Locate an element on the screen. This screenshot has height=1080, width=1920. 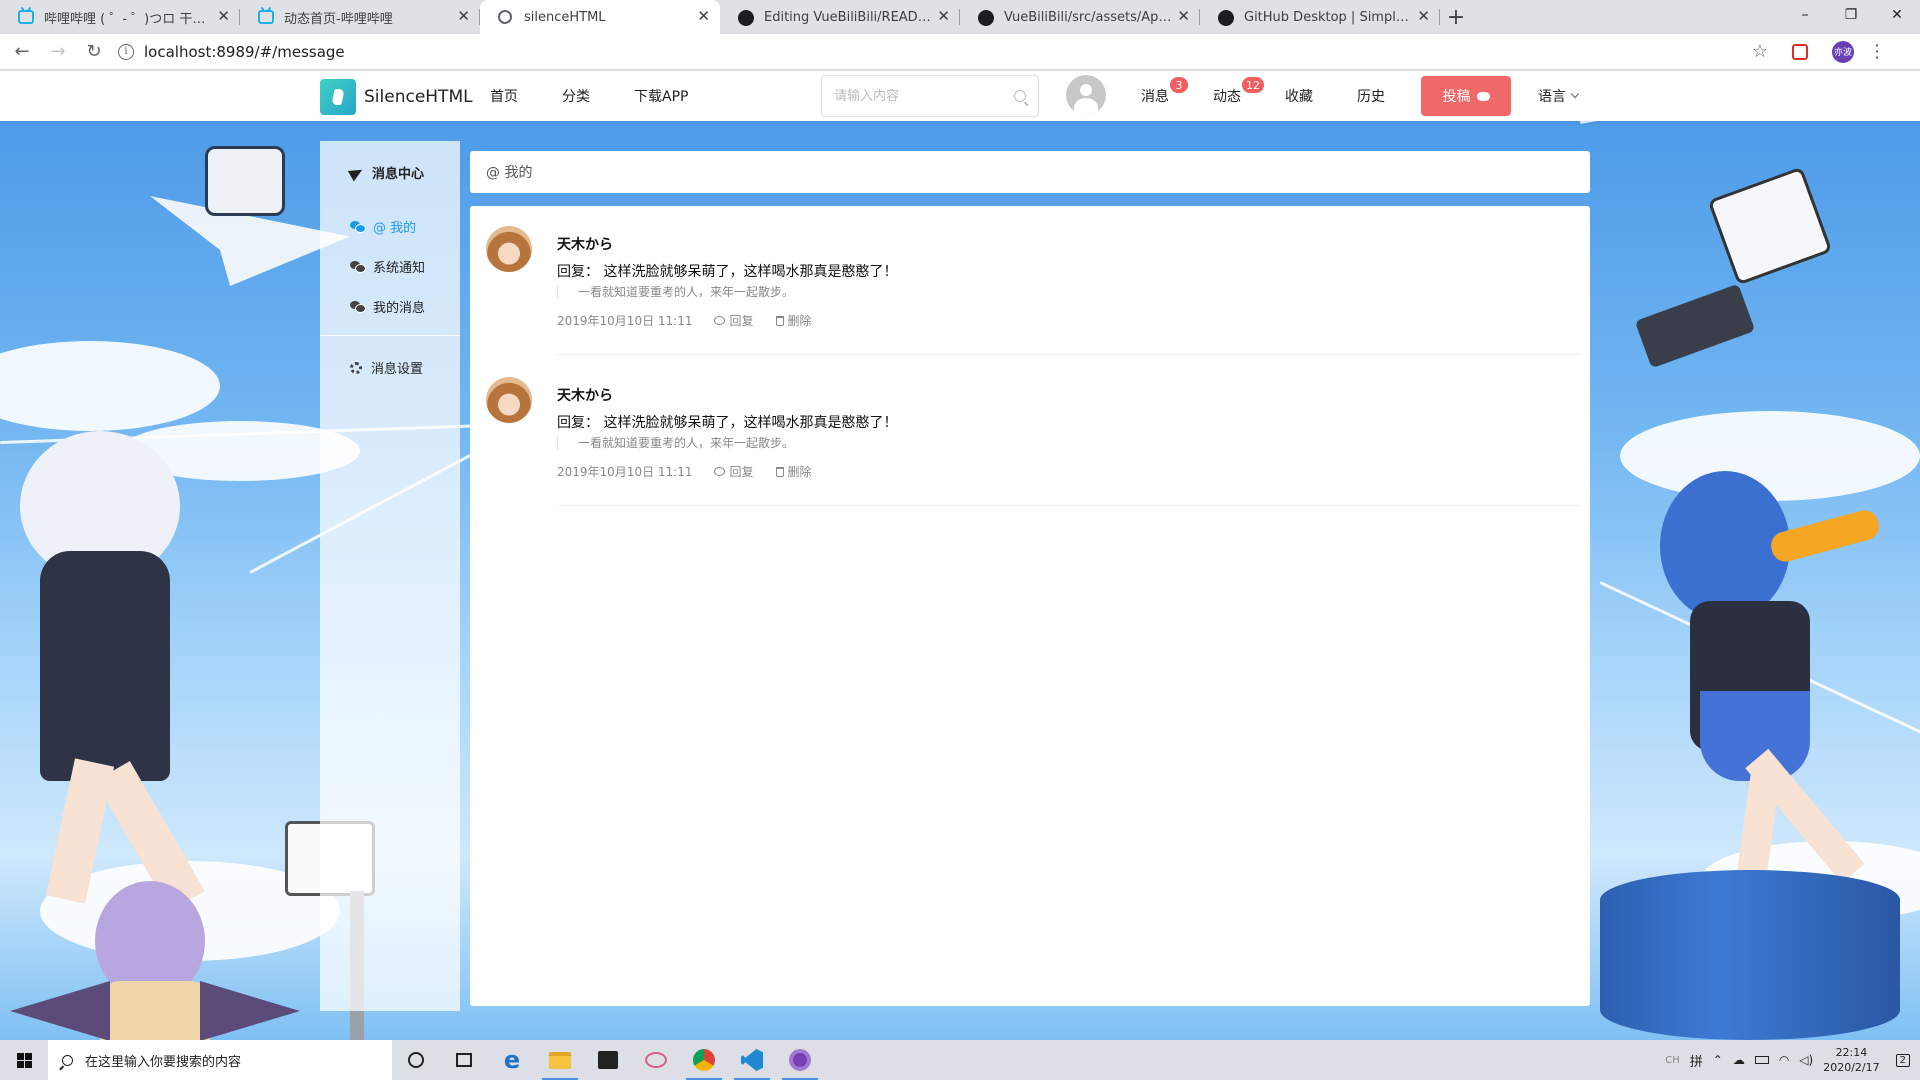
paint-button is located at coordinates (656, 1060).